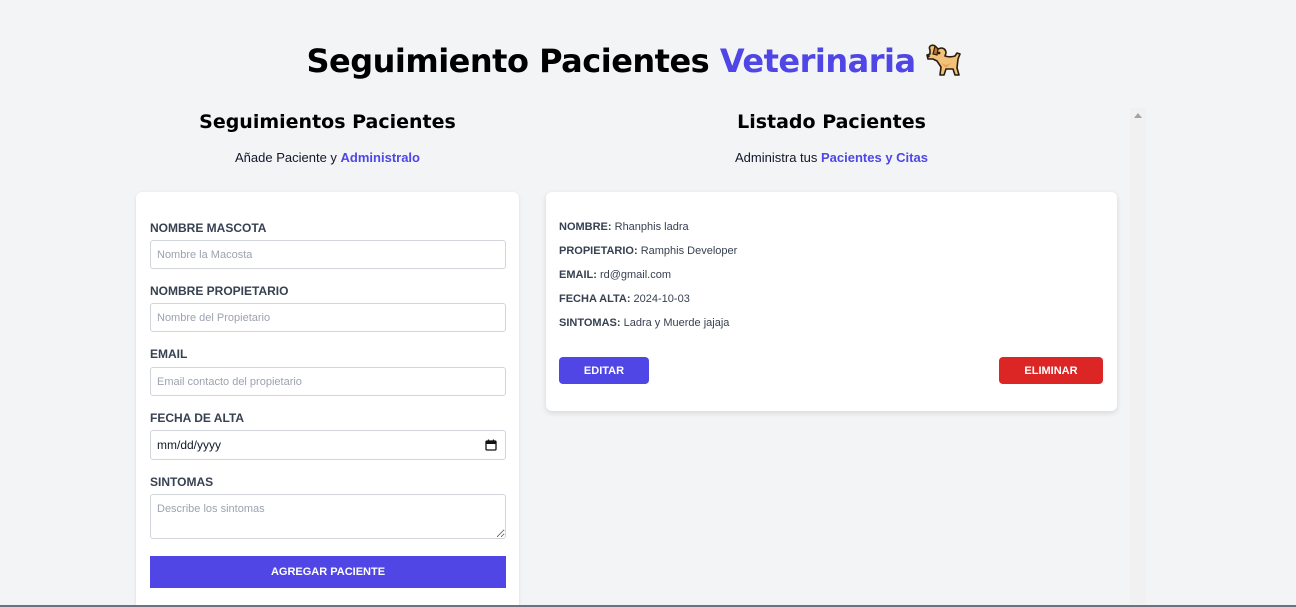 The image size is (1296, 607). I want to click on email-input, so click(328, 381).